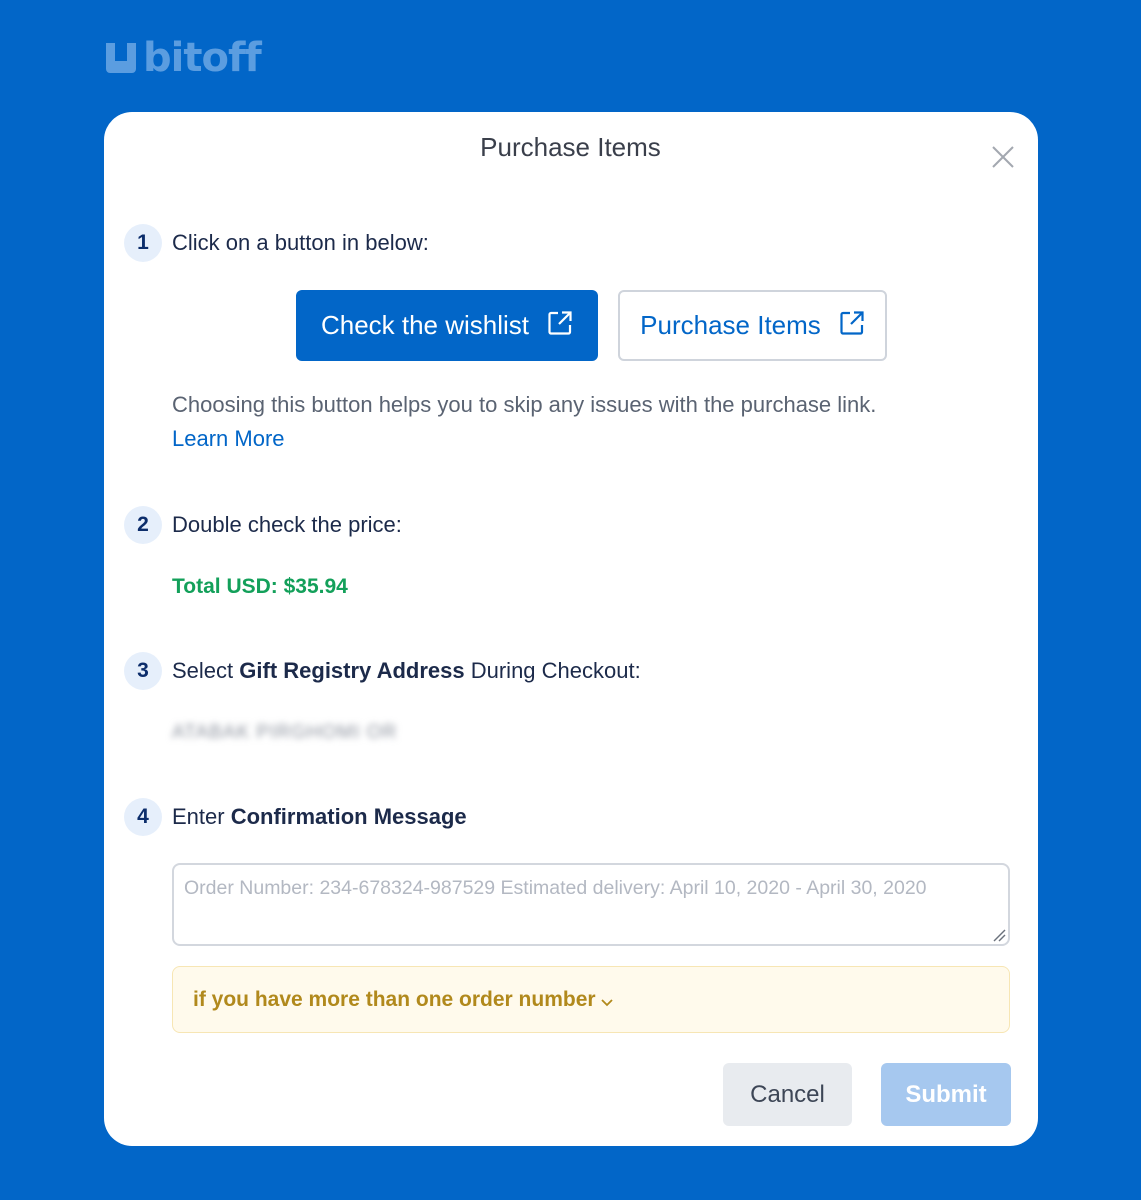 This screenshot has width=1141, height=1200. What do you see at coordinates (348, 816) in the screenshot?
I see `step-label-bold: Confirmation Message` at bounding box center [348, 816].